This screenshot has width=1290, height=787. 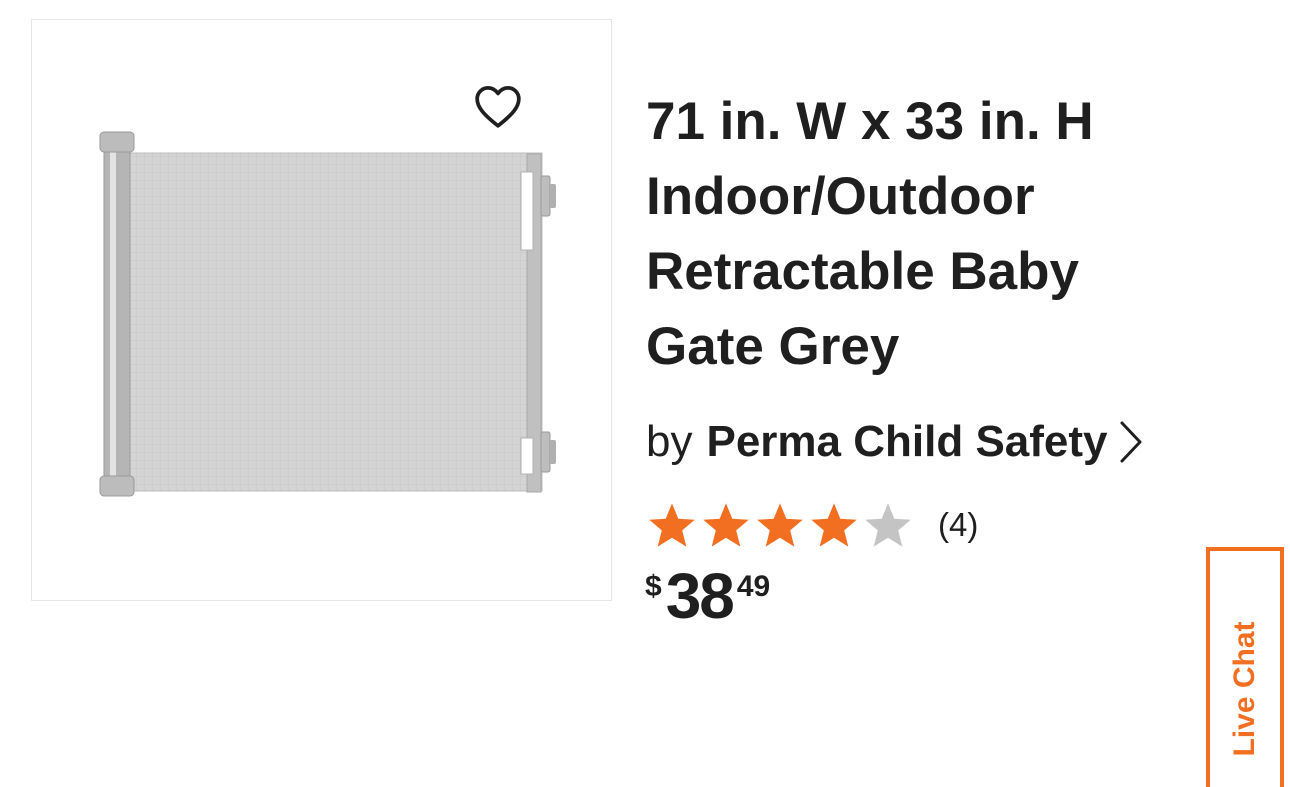 What do you see at coordinates (1244, 689) in the screenshot?
I see `live-chat-label: Live Chat` at bounding box center [1244, 689].